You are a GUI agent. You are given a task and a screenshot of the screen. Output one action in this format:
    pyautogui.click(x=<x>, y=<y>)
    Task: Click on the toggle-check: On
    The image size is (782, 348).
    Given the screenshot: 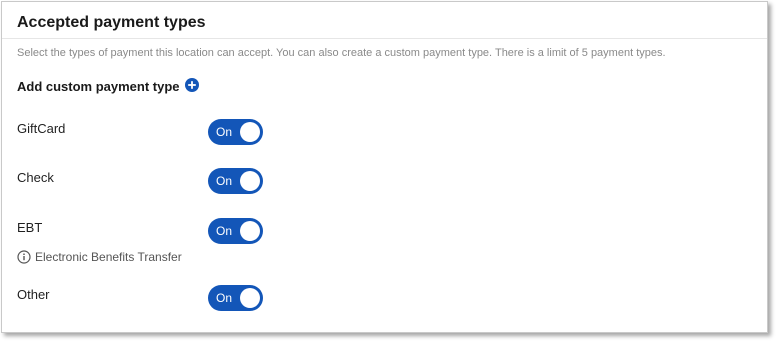 What is the action you would take?
    pyautogui.click(x=235, y=181)
    